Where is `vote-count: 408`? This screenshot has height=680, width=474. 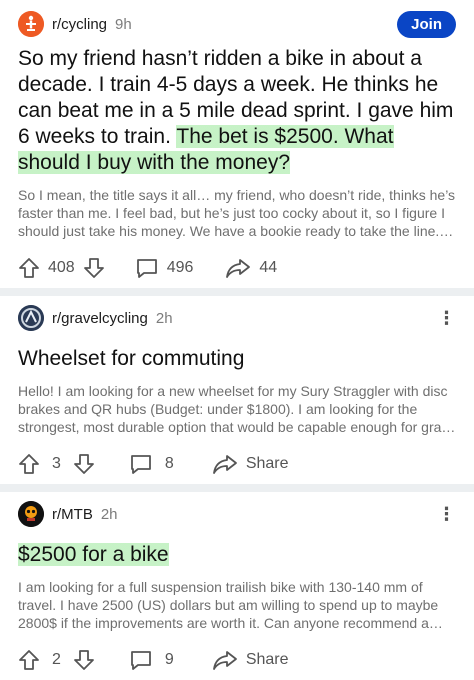 vote-count: 408 is located at coordinates (61, 267).